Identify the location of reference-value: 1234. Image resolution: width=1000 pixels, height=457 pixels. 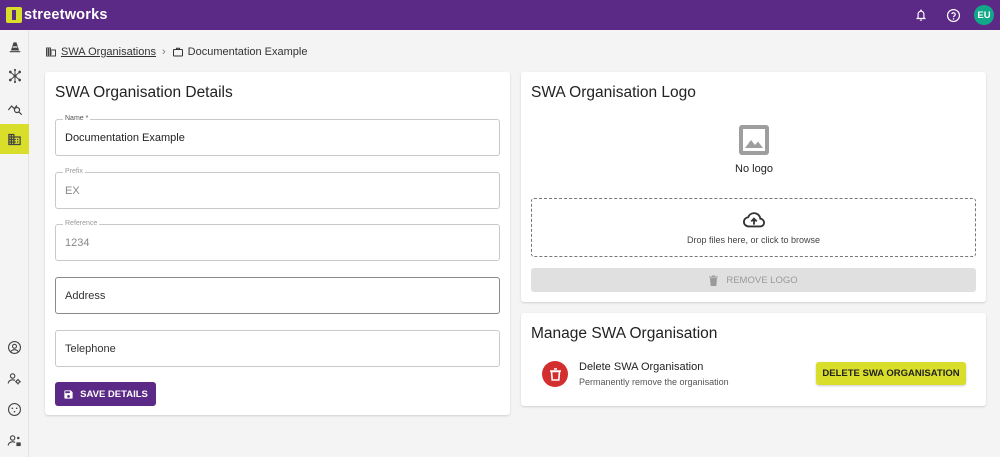
(77, 243).